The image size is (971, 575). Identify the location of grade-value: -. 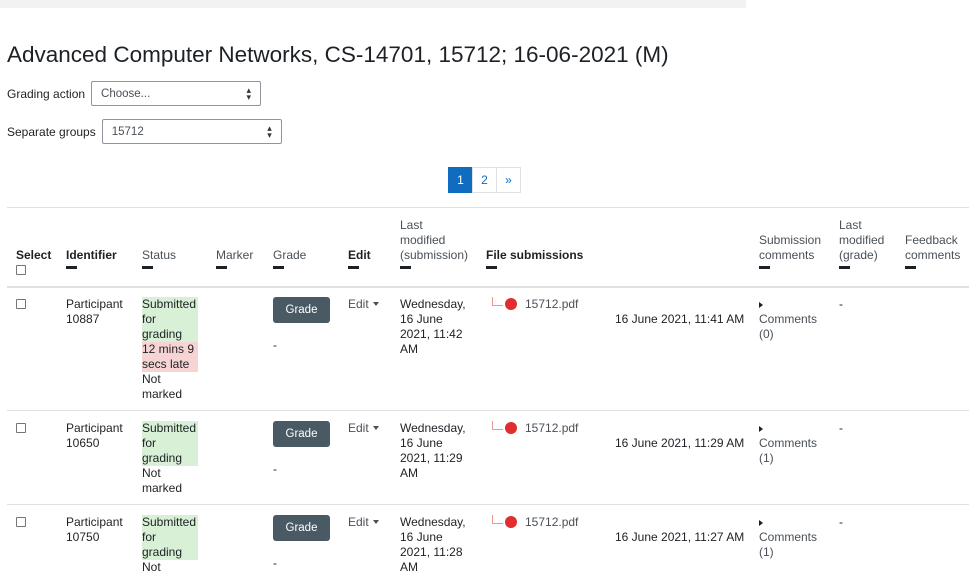
(275, 345).